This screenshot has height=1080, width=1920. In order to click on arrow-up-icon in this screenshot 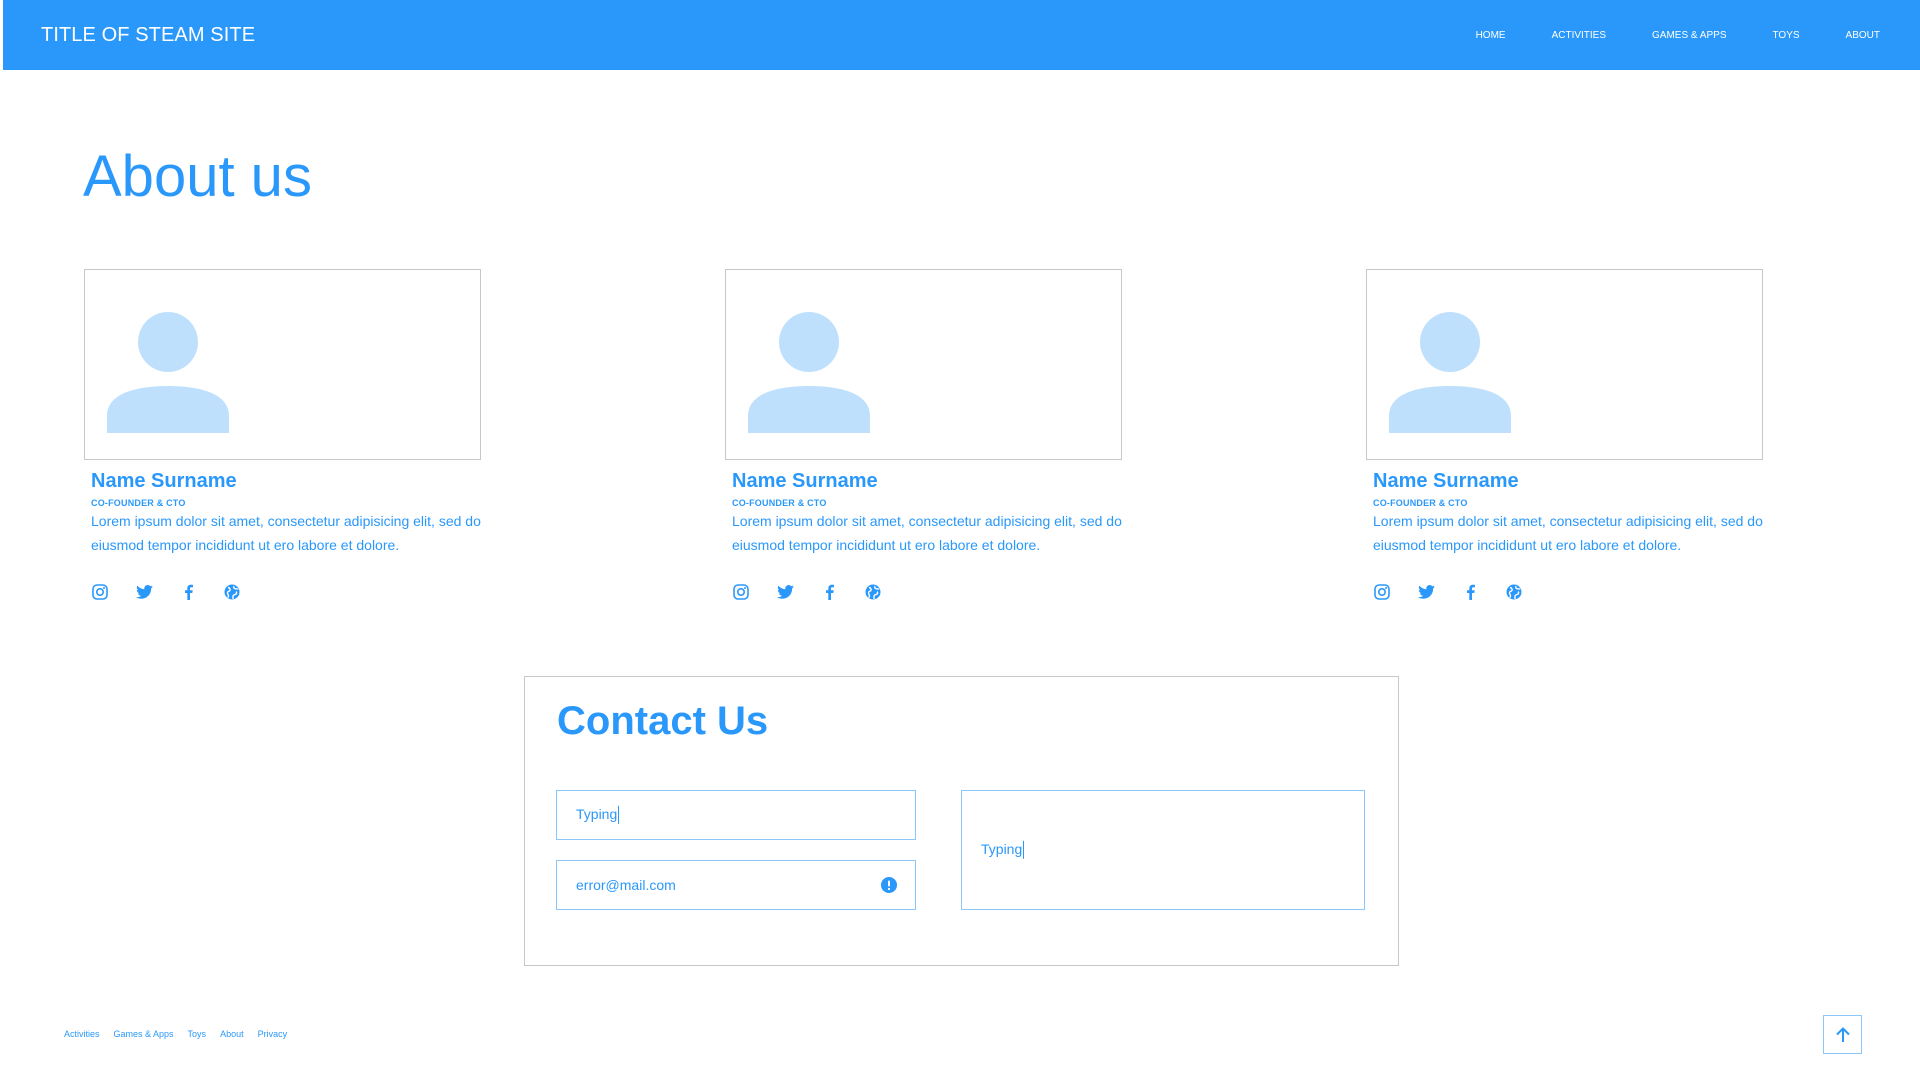, I will do `click(1842, 1034)`.